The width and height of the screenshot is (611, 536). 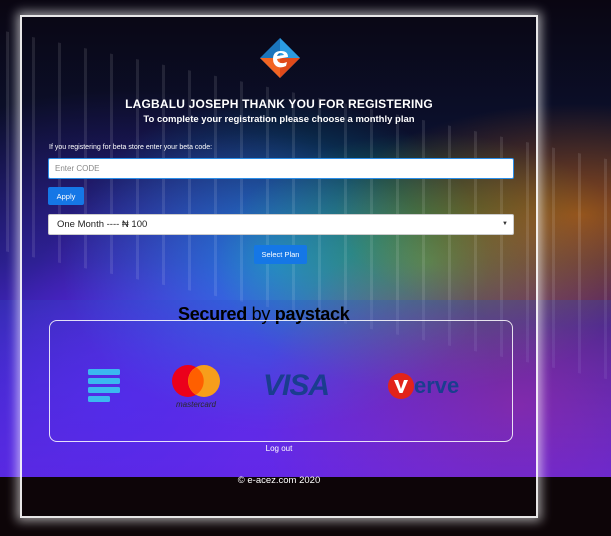 What do you see at coordinates (66, 196) in the screenshot?
I see `apply-button: Apply` at bounding box center [66, 196].